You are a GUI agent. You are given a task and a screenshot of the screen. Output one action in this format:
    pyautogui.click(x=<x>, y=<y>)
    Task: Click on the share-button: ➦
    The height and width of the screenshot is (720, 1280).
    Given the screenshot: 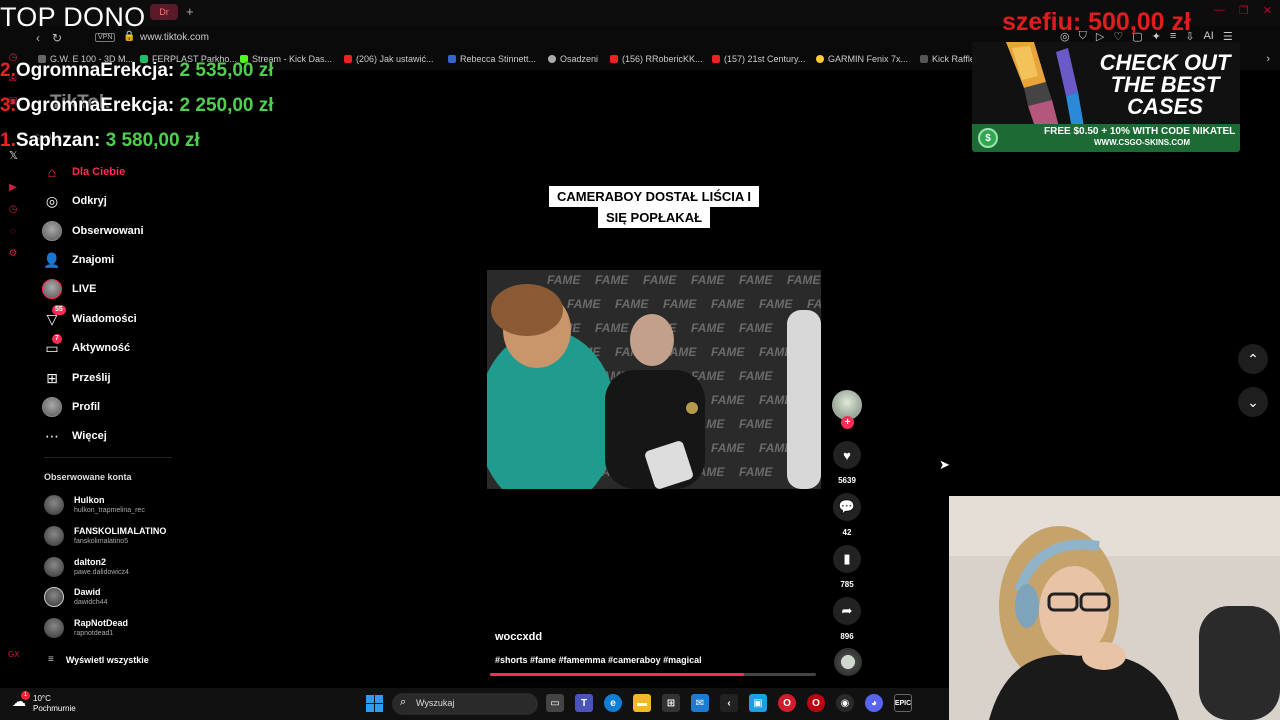 What is the action you would take?
    pyautogui.click(x=847, y=611)
    